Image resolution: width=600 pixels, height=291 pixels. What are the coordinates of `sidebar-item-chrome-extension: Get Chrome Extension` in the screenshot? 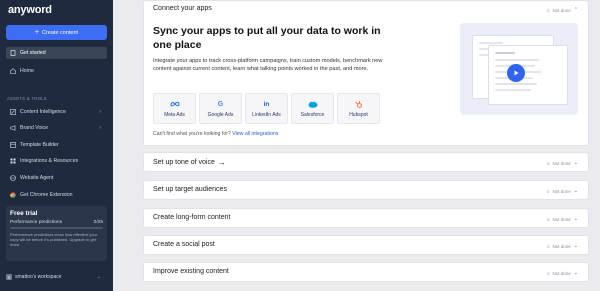 It's located at (56, 195).